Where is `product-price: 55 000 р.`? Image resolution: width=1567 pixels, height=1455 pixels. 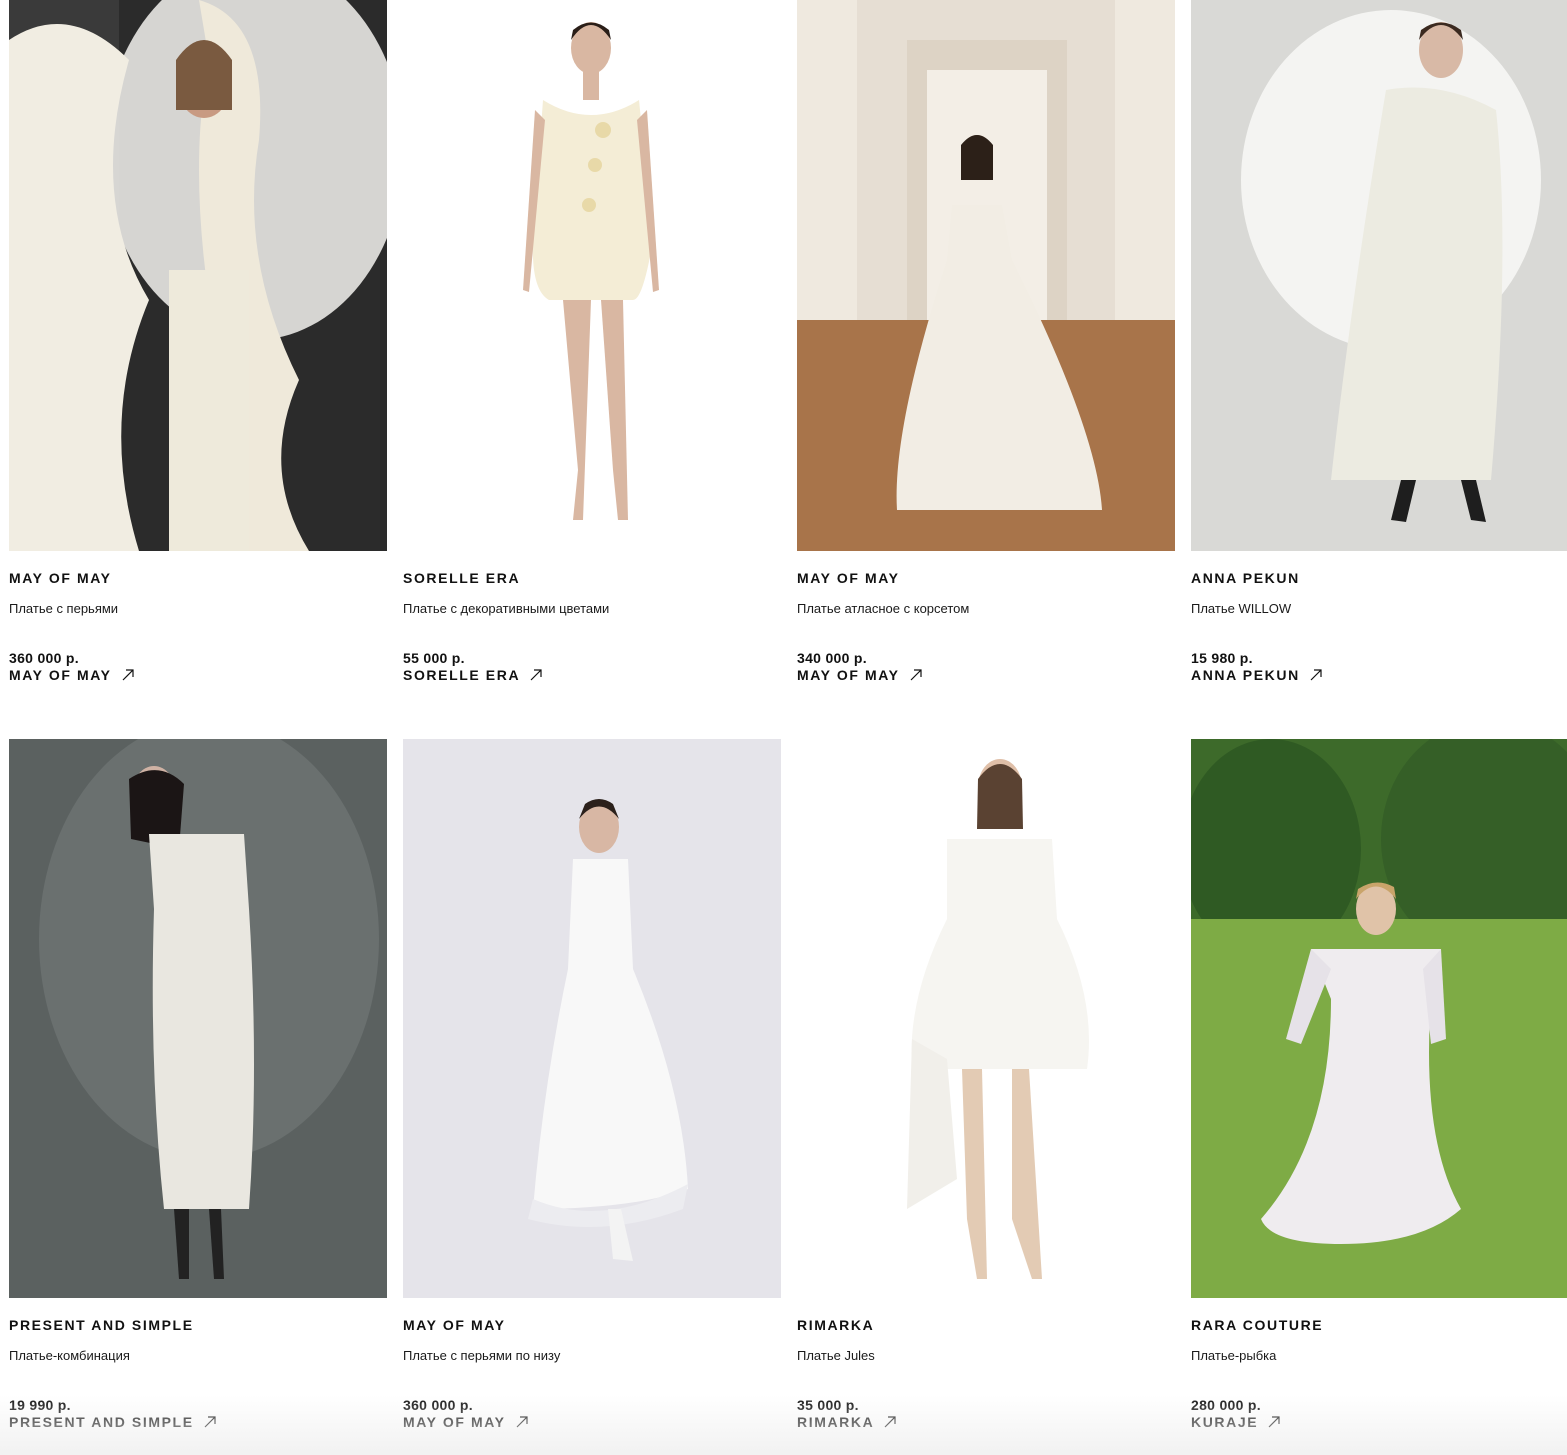 product-price: 55 000 р. is located at coordinates (434, 658).